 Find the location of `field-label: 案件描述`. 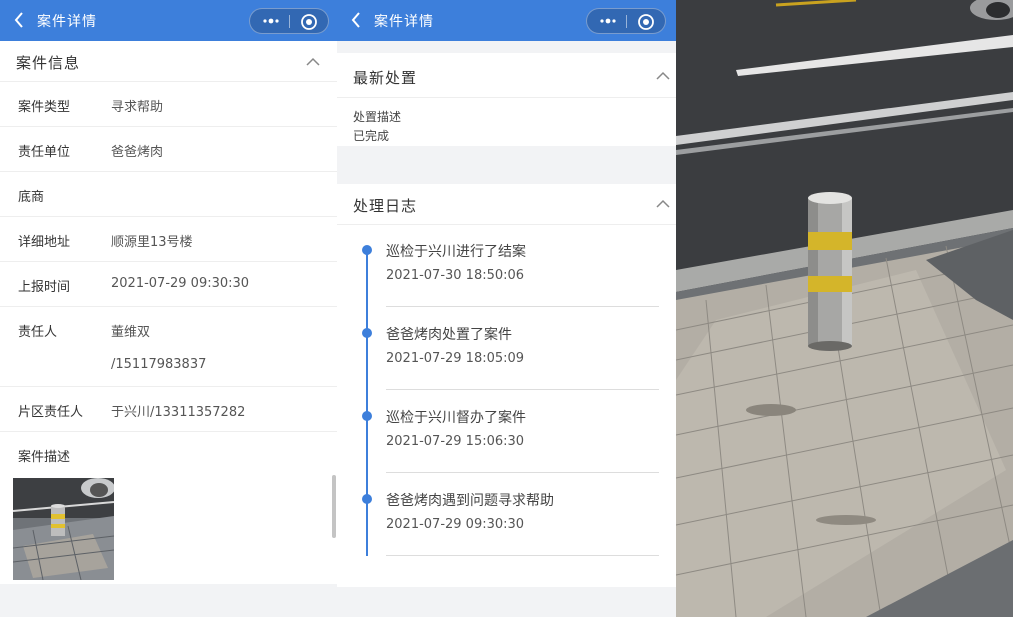

field-label: 案件描述 is located at coordinates (44, 457).